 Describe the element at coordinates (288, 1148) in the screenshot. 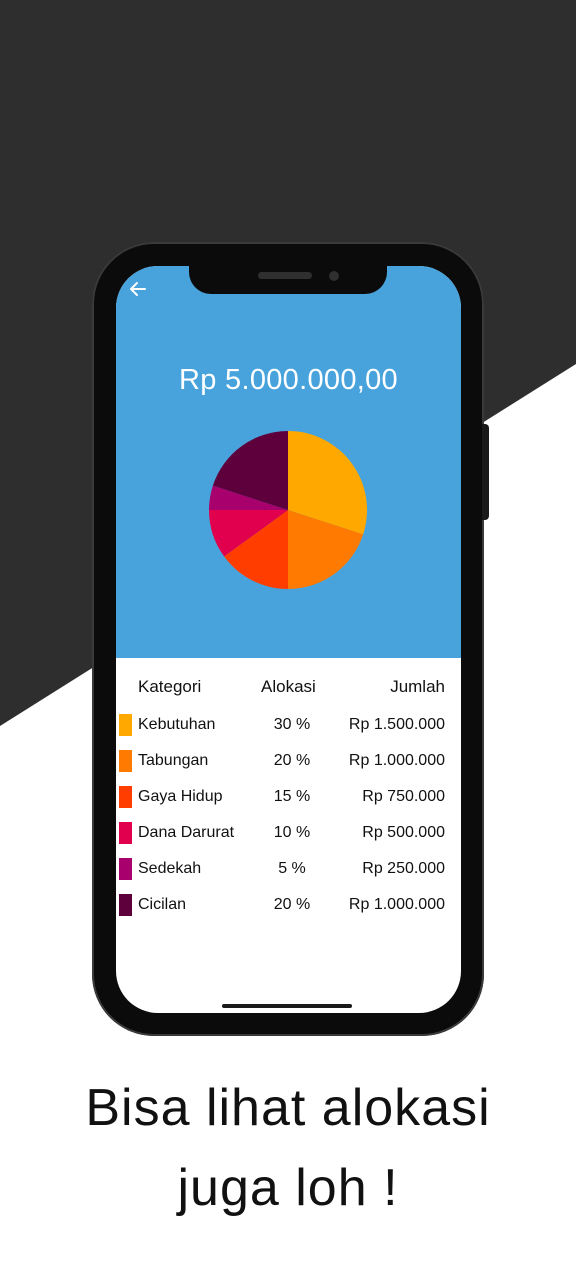

I see `promo-caption: Bisa lihat alokasi juga loh !` at that location.